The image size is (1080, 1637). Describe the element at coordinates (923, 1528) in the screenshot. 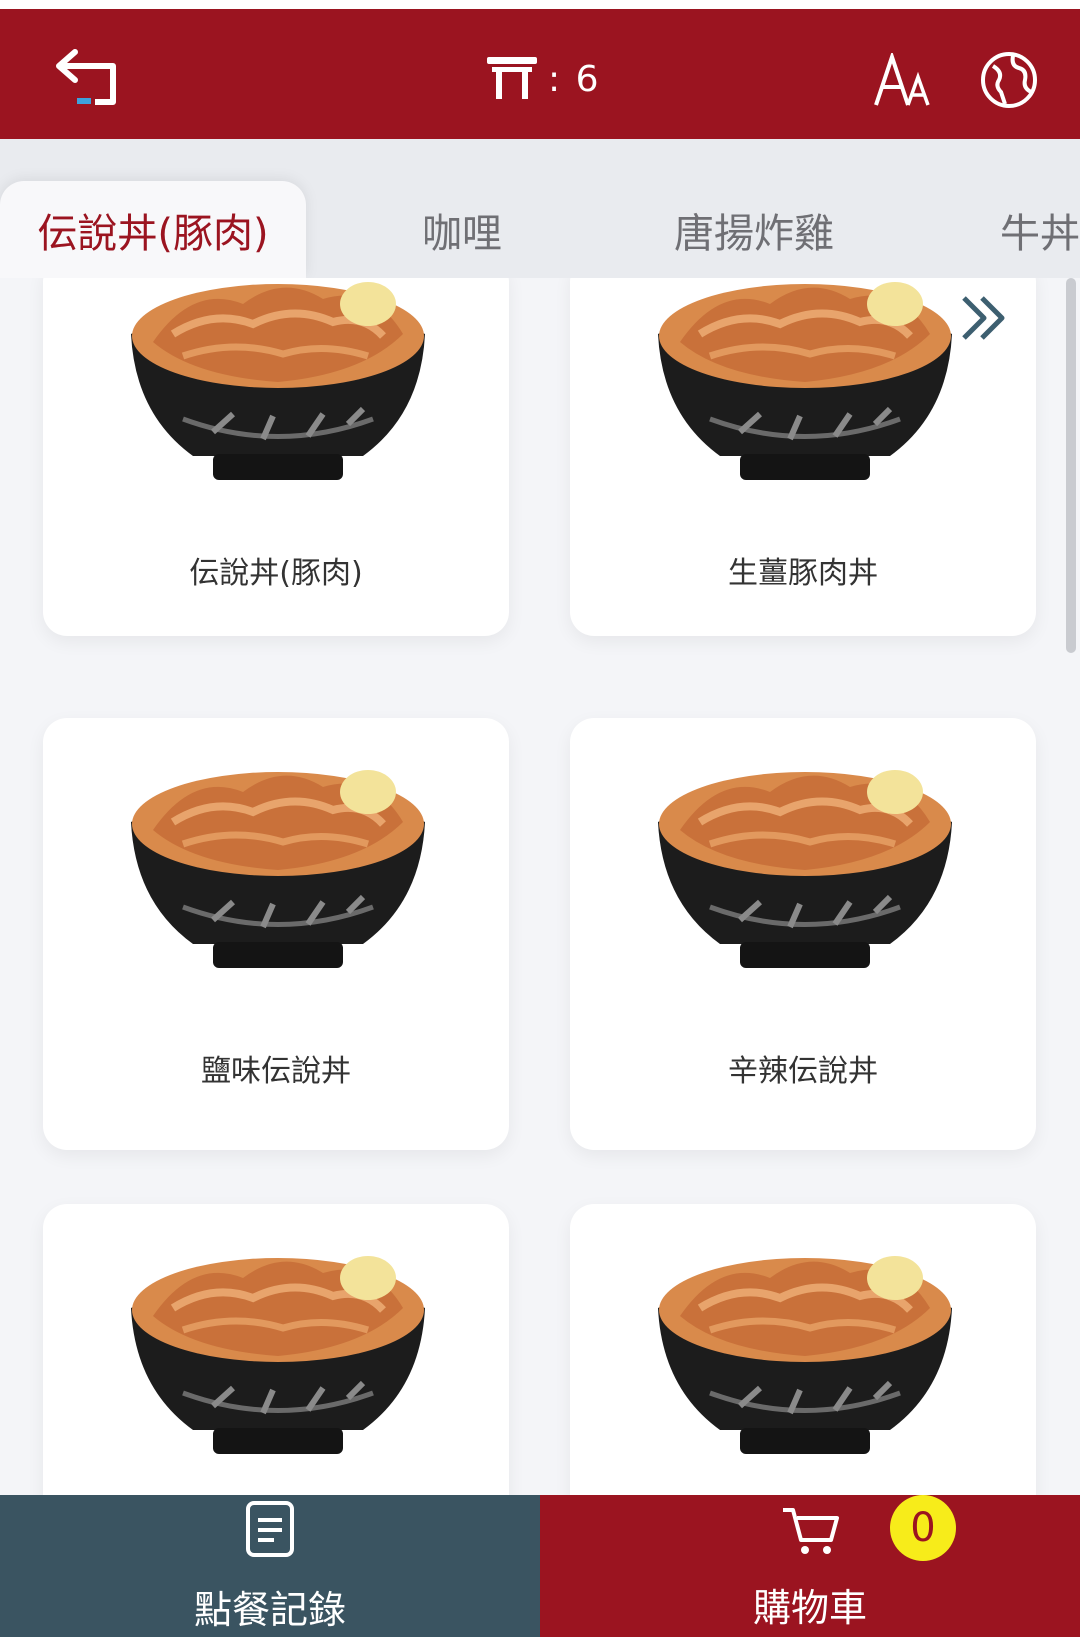

I see `cart-count-badge: 0` at that location.